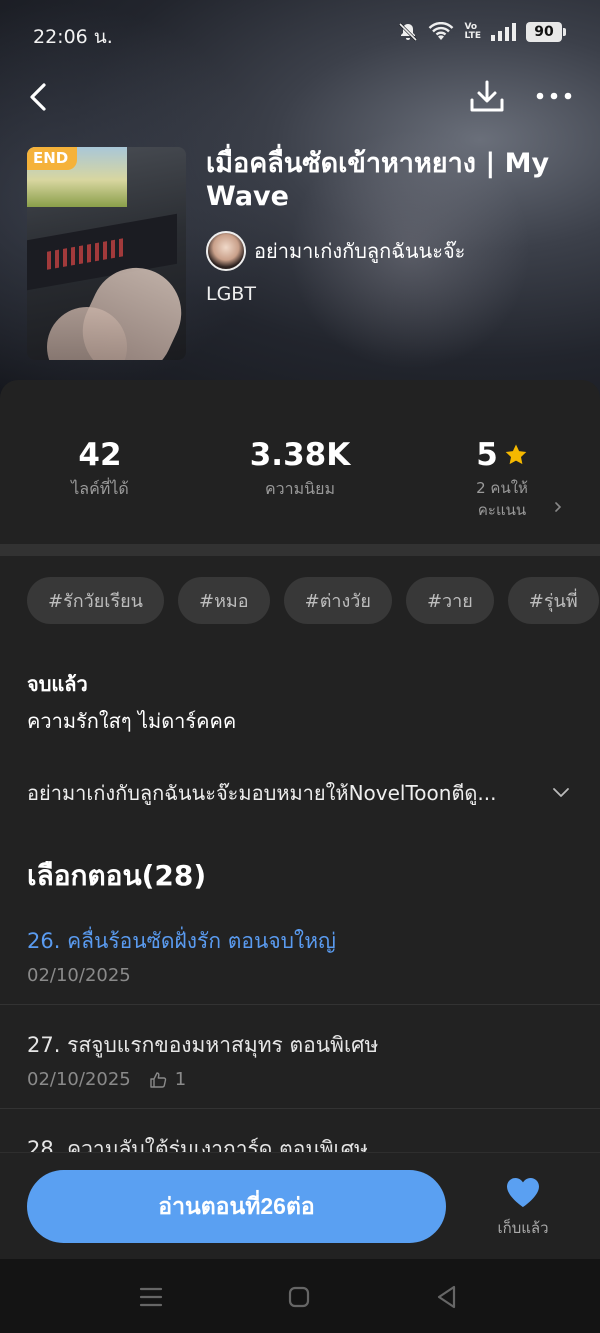 This screenshot has height=1333, width=600. Describe the element at coordinates (561, 792) in the screenshot. I see `chevron-down-icon` at that location.